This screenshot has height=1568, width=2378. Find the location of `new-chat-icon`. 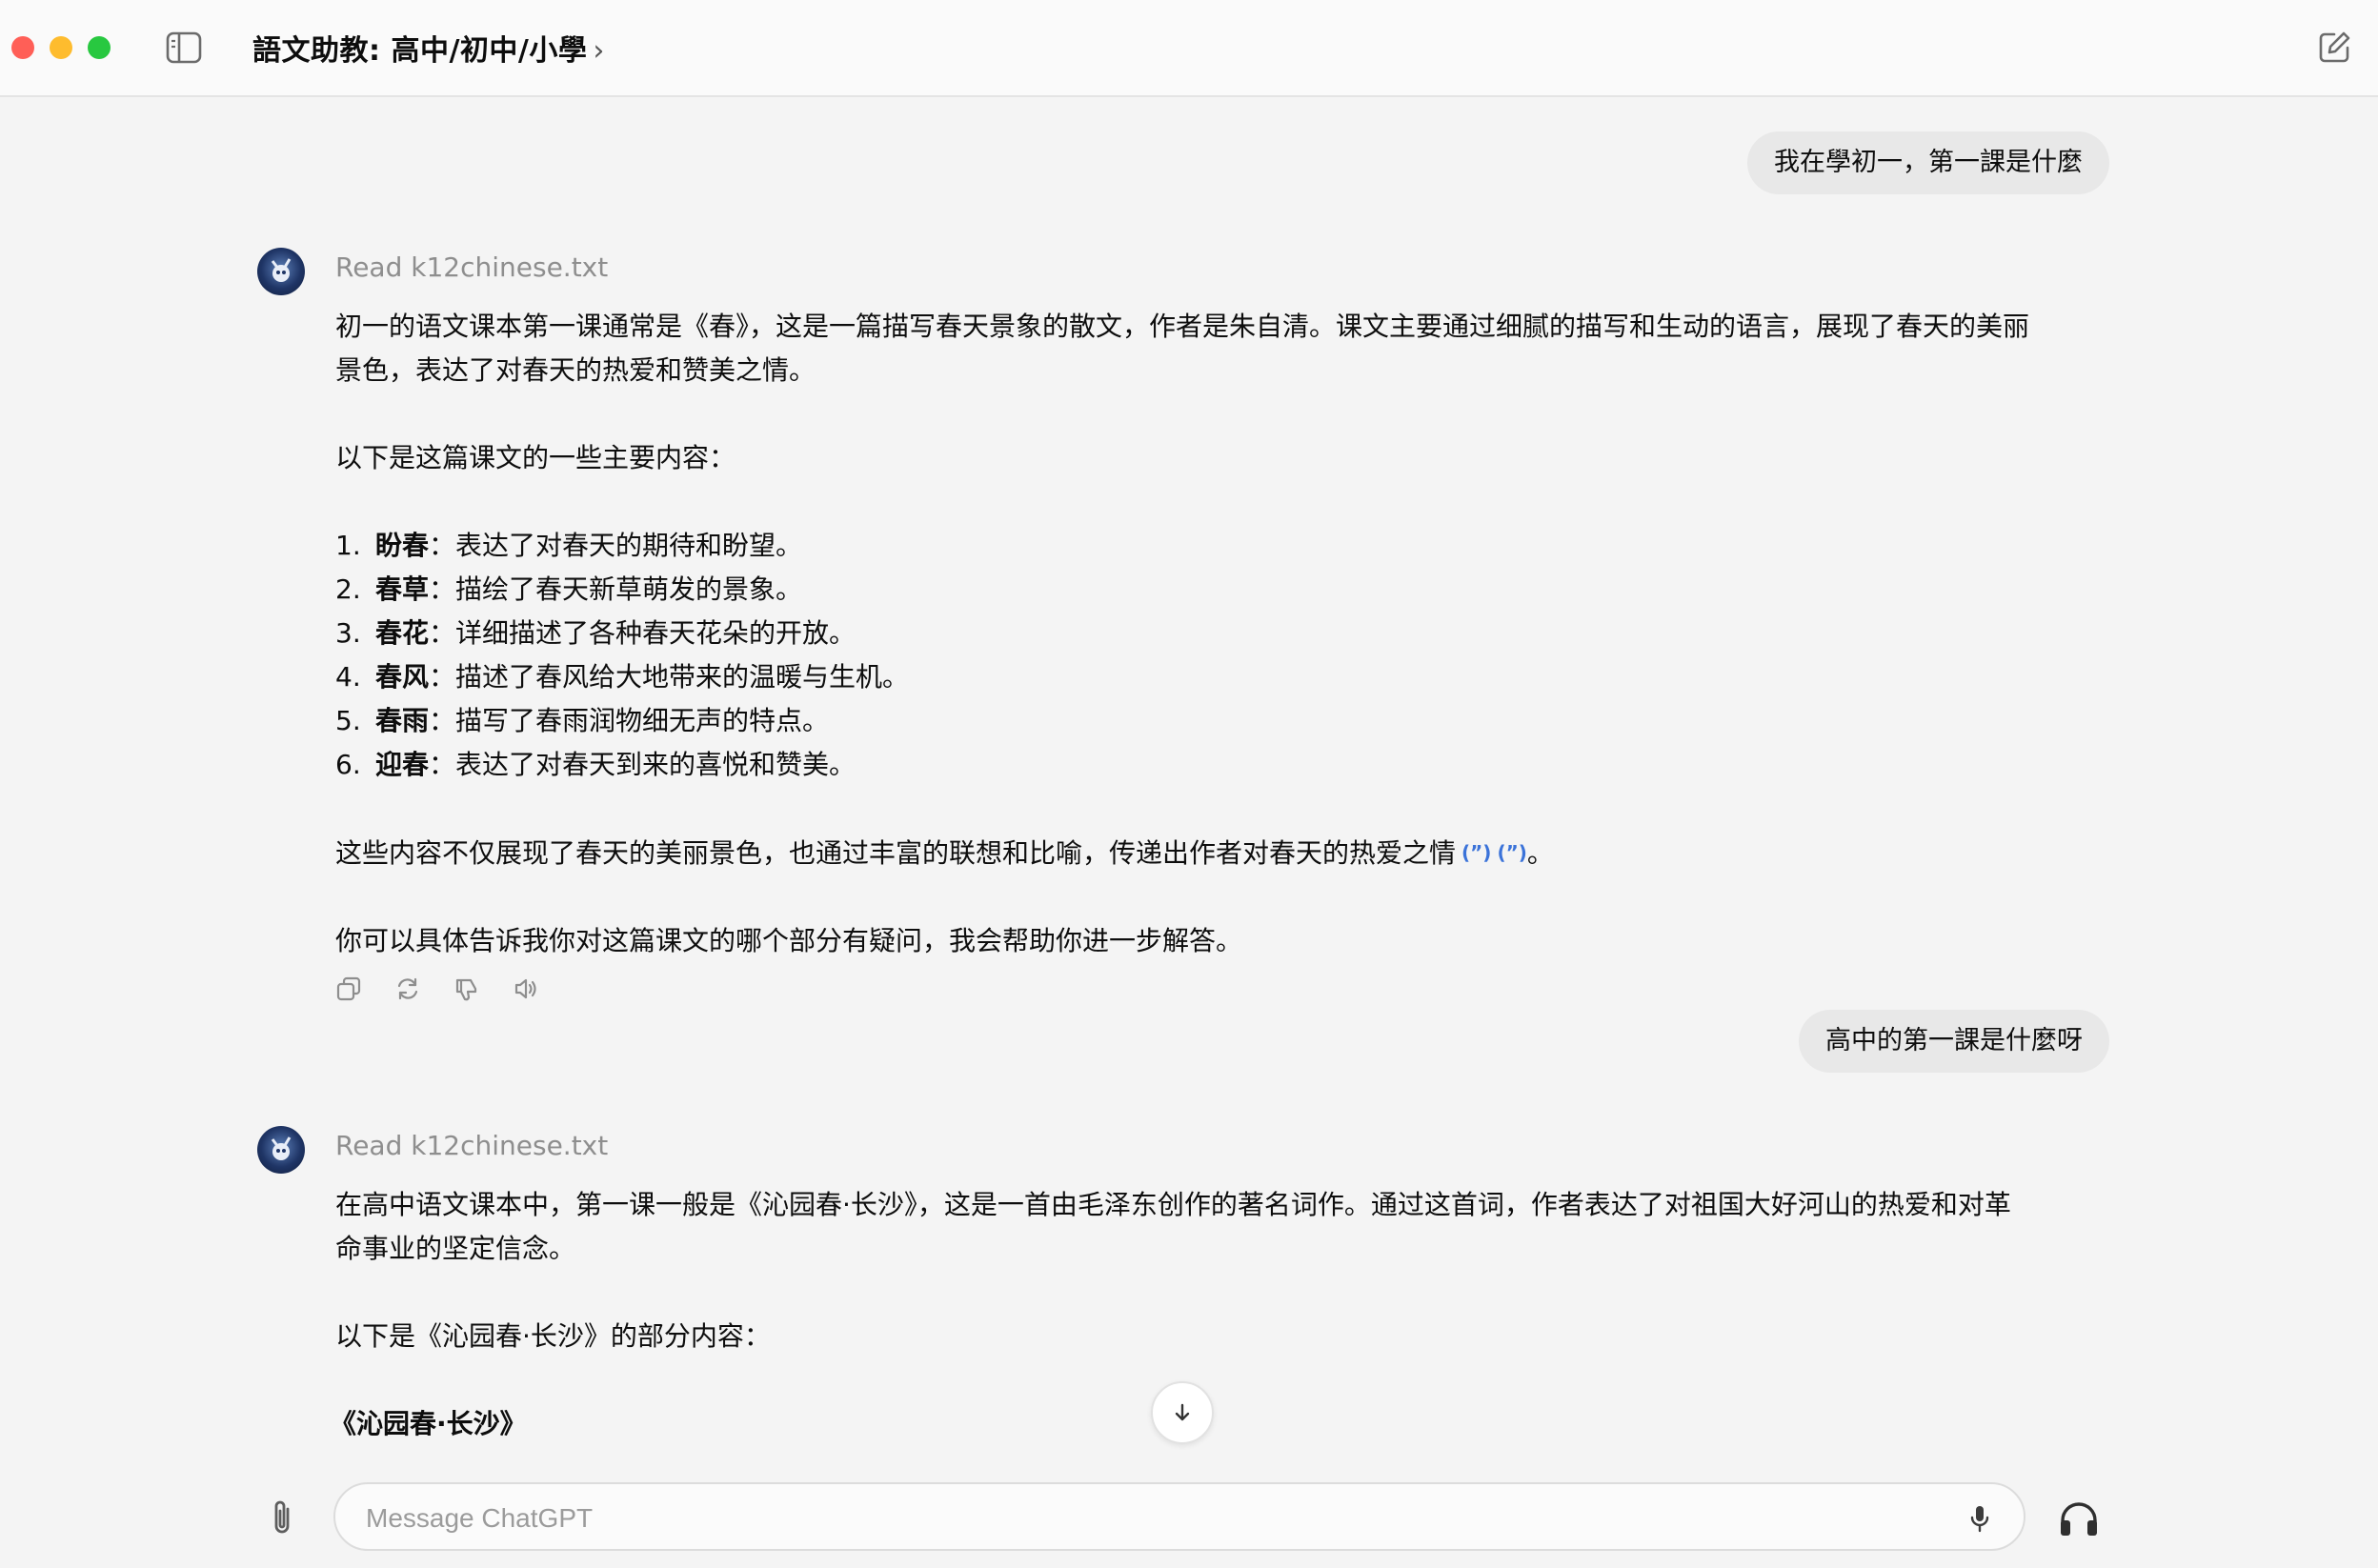

new-chat-icon is located at coordinates (2334, 48).